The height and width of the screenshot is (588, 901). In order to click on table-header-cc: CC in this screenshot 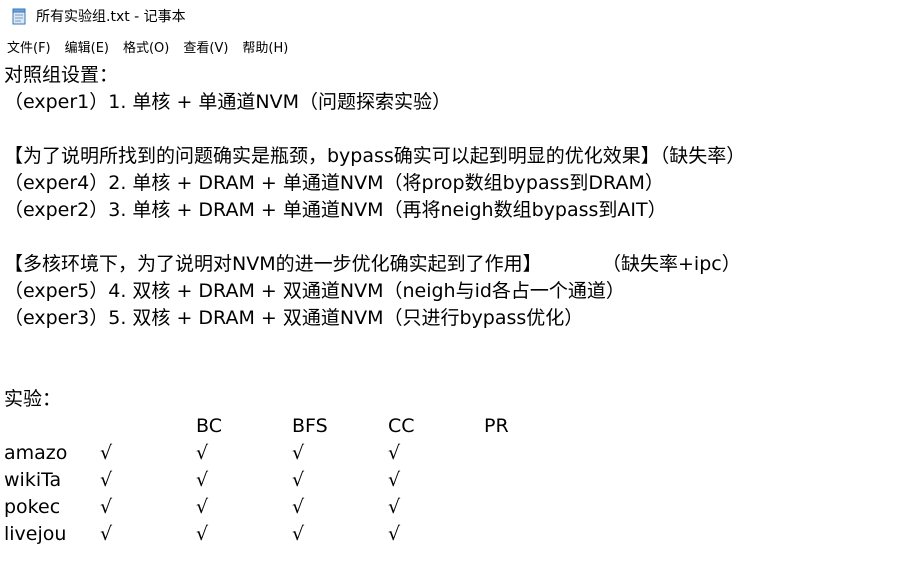, I will do `click(401, 426)`.